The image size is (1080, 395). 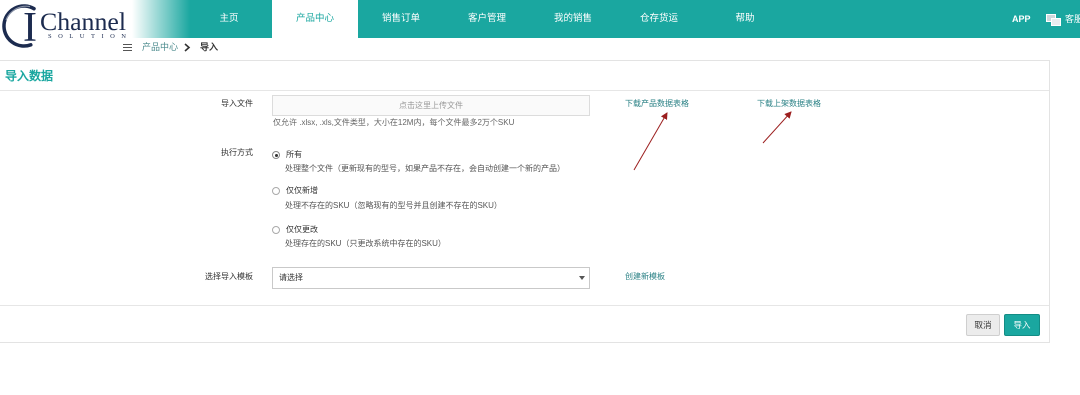 I want to click on radio-description: 处理不存在的SKU（忽略现有的型号并且创建不存在的SKU）, so click(x=393, y=205).